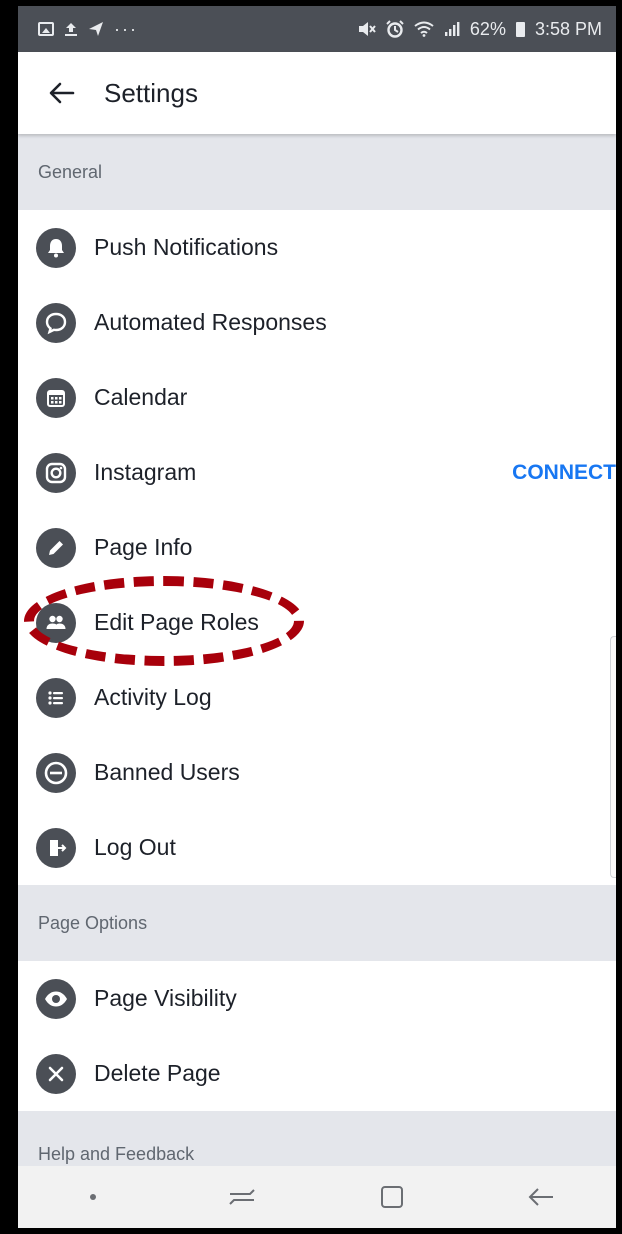  I want to click on settings-item-automated-responses: Automated Responses, so click(317, 322).